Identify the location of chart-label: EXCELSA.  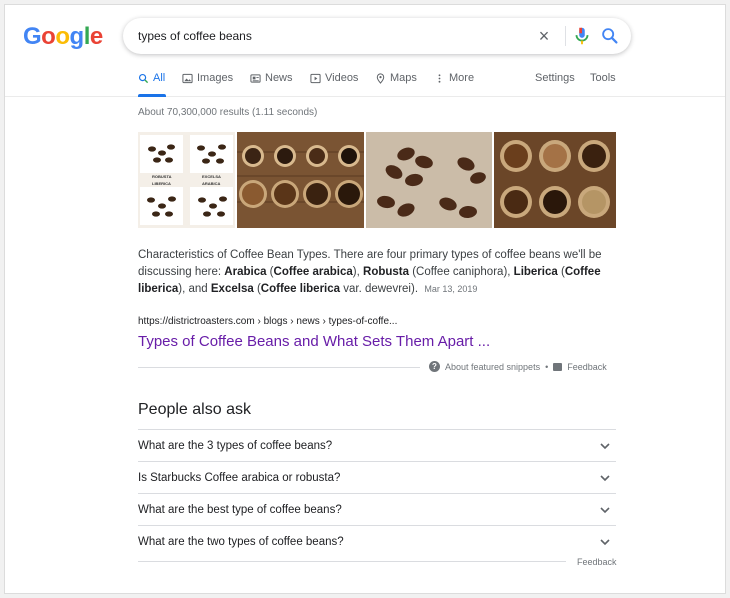
(211, 176).